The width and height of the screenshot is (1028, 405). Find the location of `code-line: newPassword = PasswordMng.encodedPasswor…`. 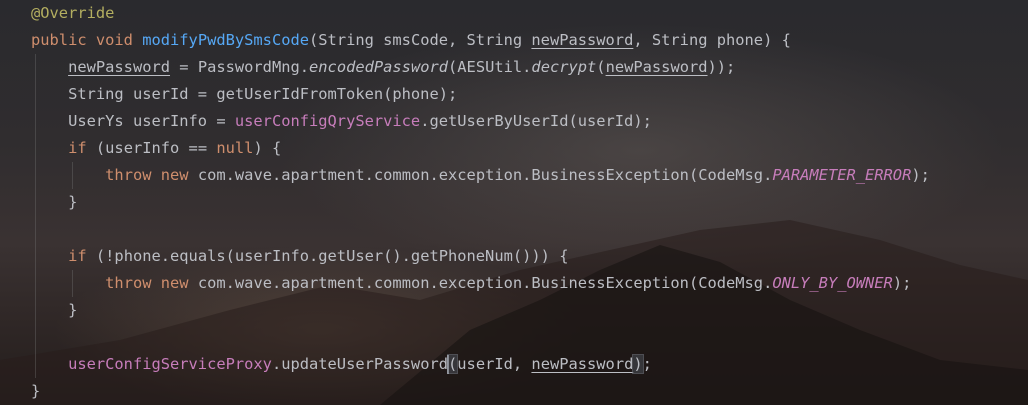

code-line: newPassword = PasswordMng.encodedPasswor… is located at coordinates (514, 67).